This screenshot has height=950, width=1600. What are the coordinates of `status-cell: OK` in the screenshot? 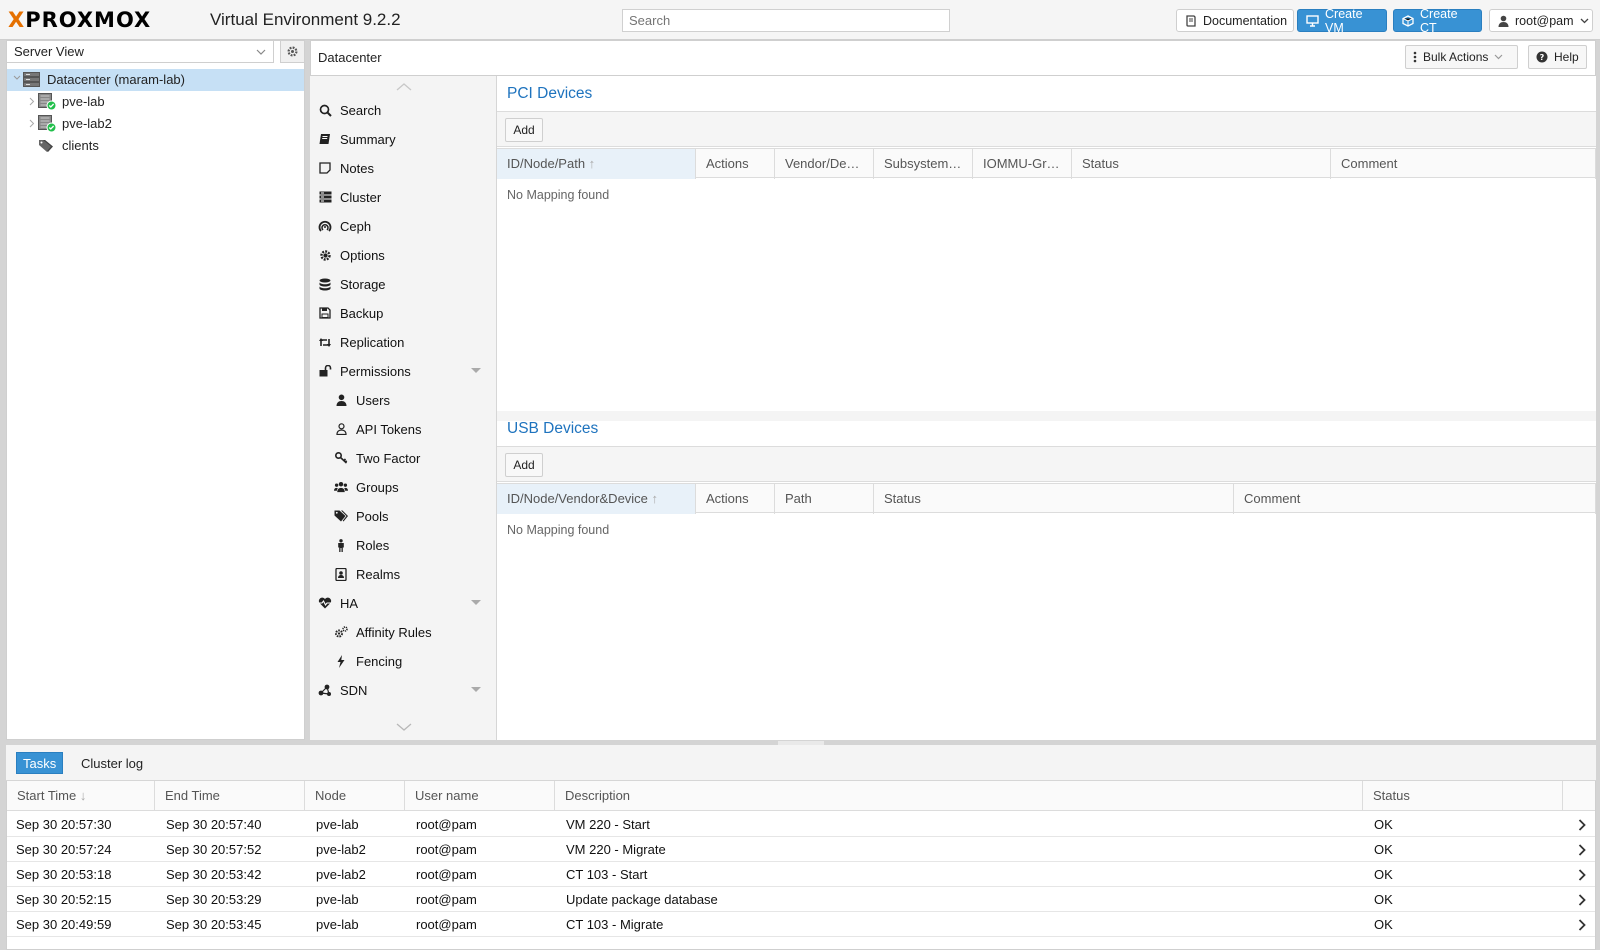 It's located at (1383, 824).